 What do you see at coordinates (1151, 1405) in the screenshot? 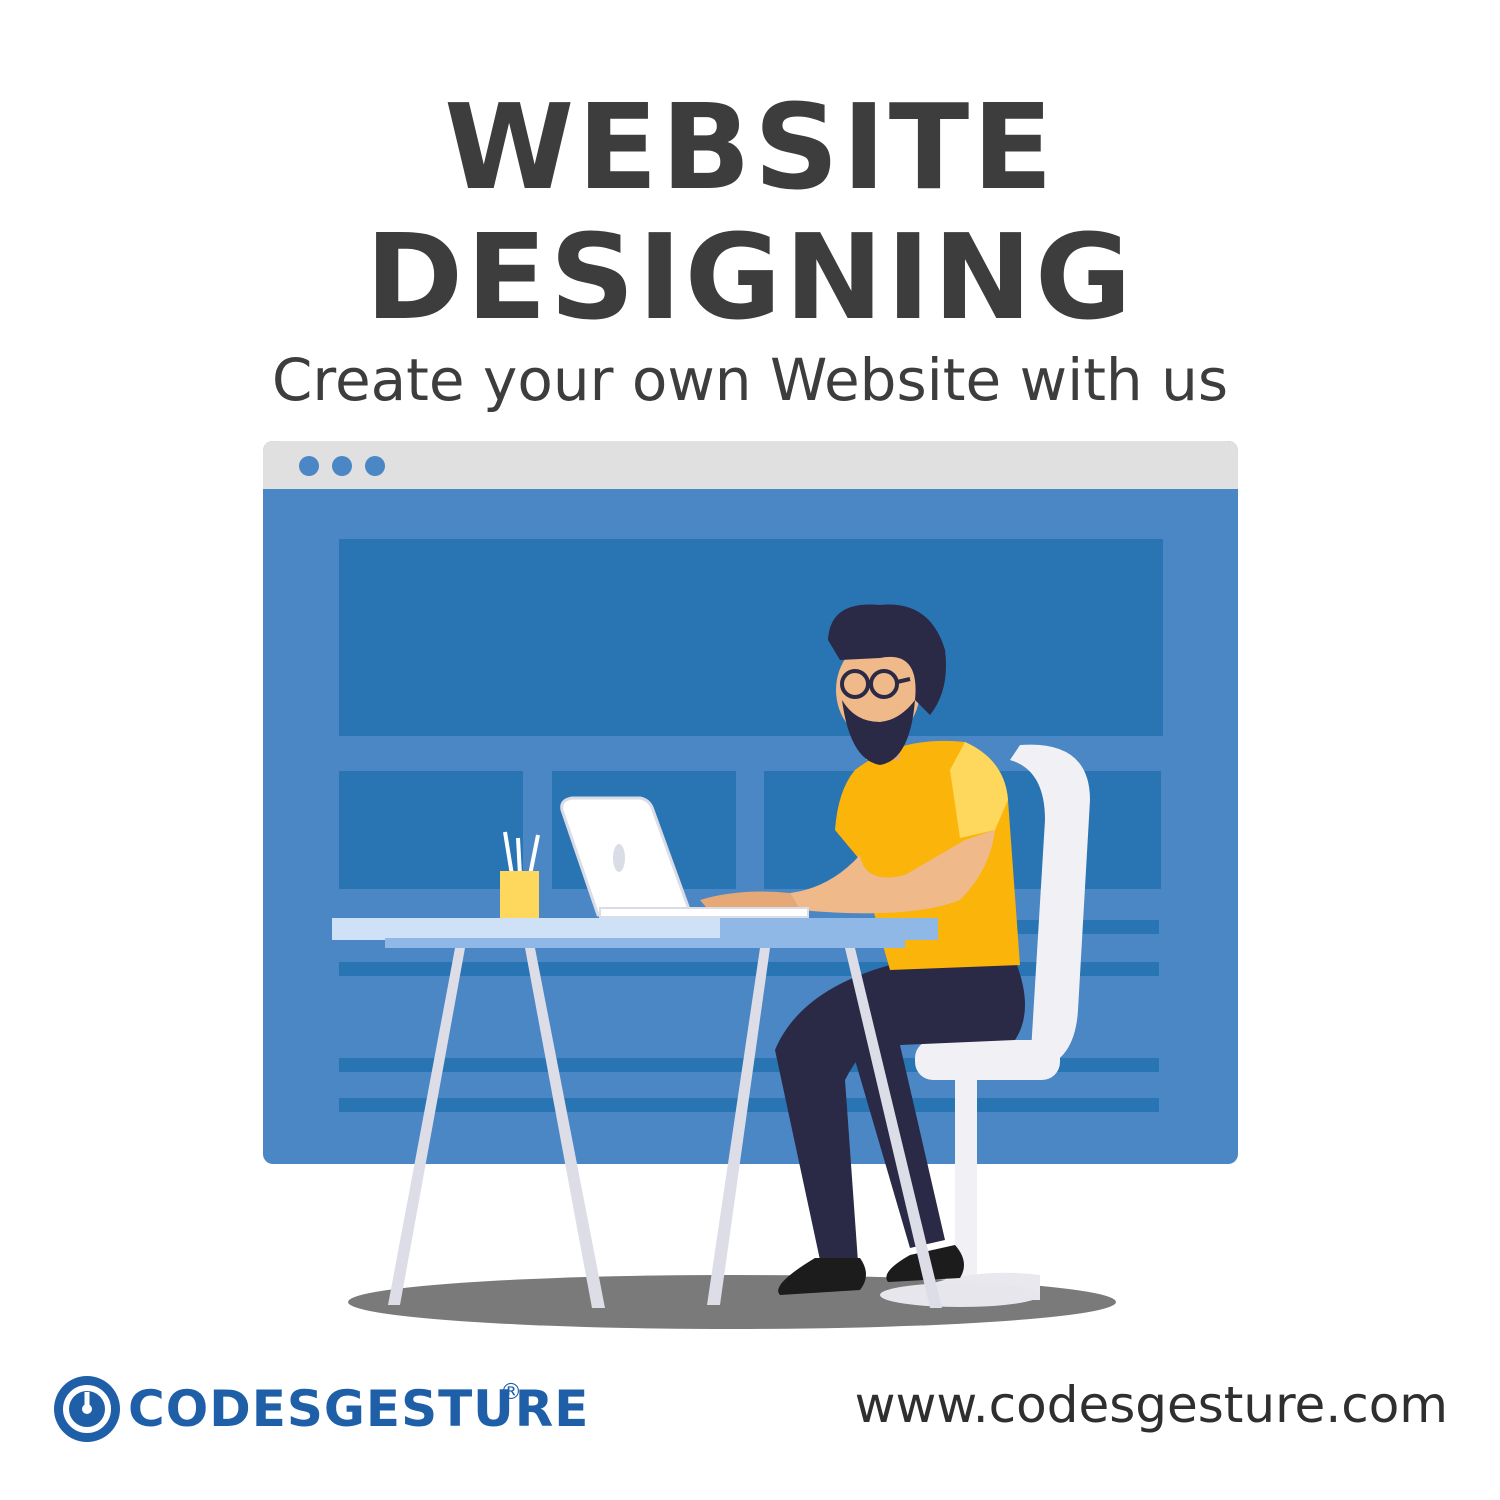
I see `website-url-link: www.codesgesture.com` at bounding box center [1151, 1405].